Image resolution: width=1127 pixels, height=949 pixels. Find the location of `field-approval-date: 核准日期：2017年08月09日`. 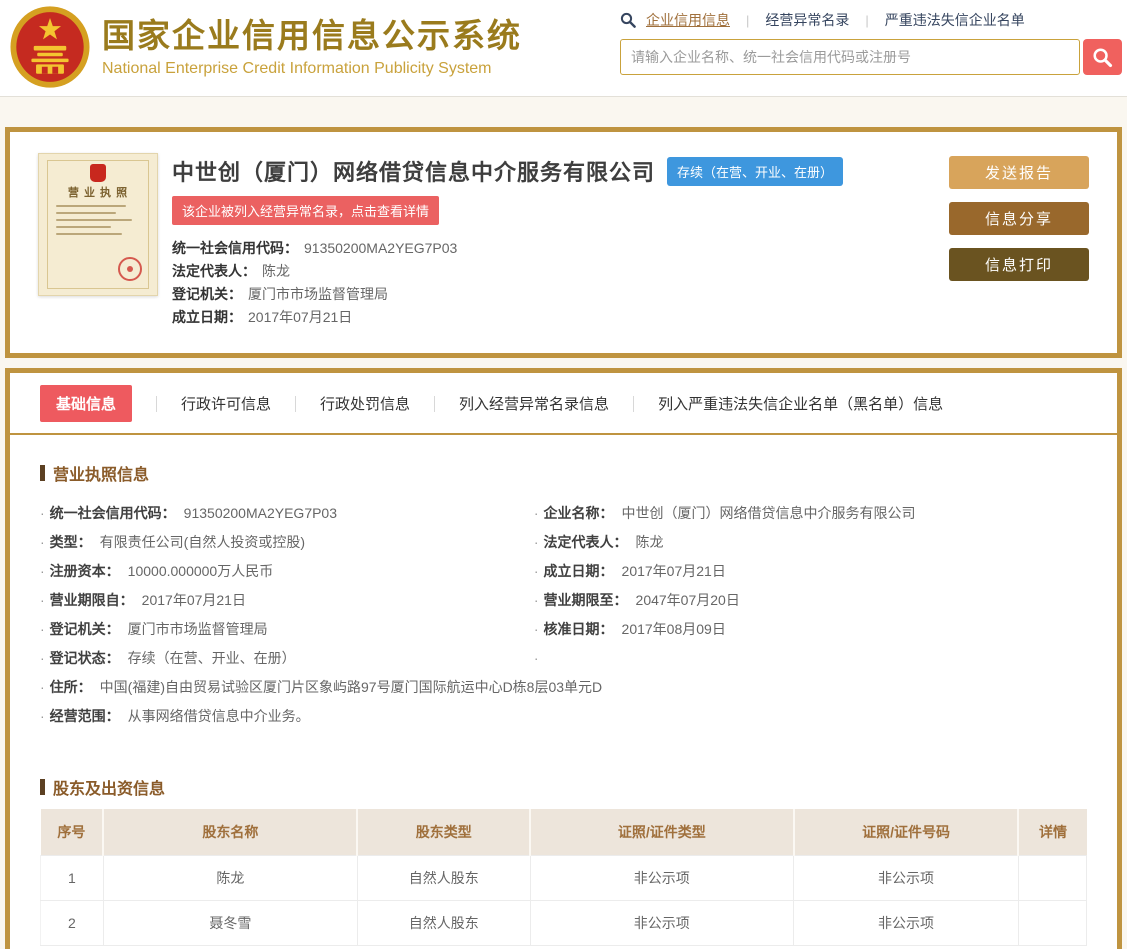

field-approval-date: 核准日期：2017年08月09日 is located at coordinates (810, 629).